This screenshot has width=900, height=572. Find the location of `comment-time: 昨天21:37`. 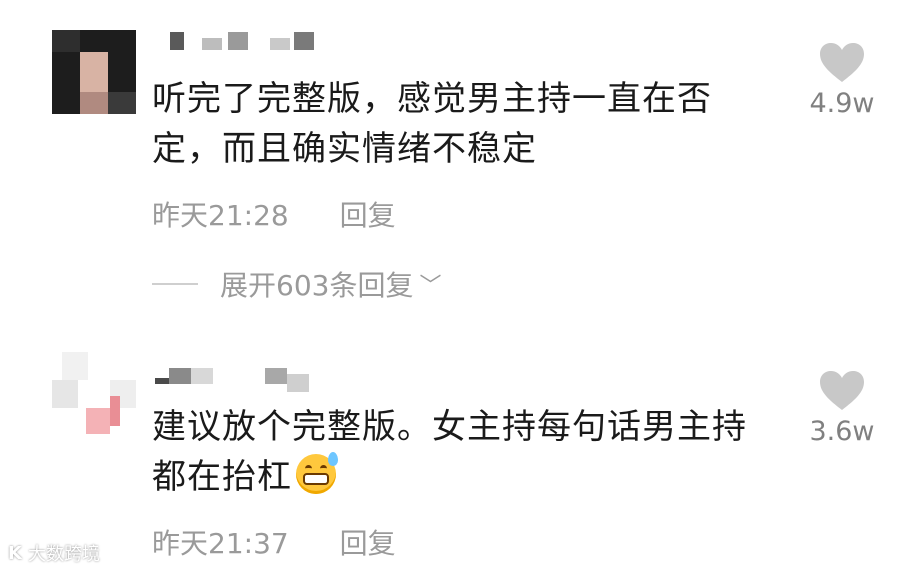

comment-time: 昨天21:37 is located at coordinates (220, 543).